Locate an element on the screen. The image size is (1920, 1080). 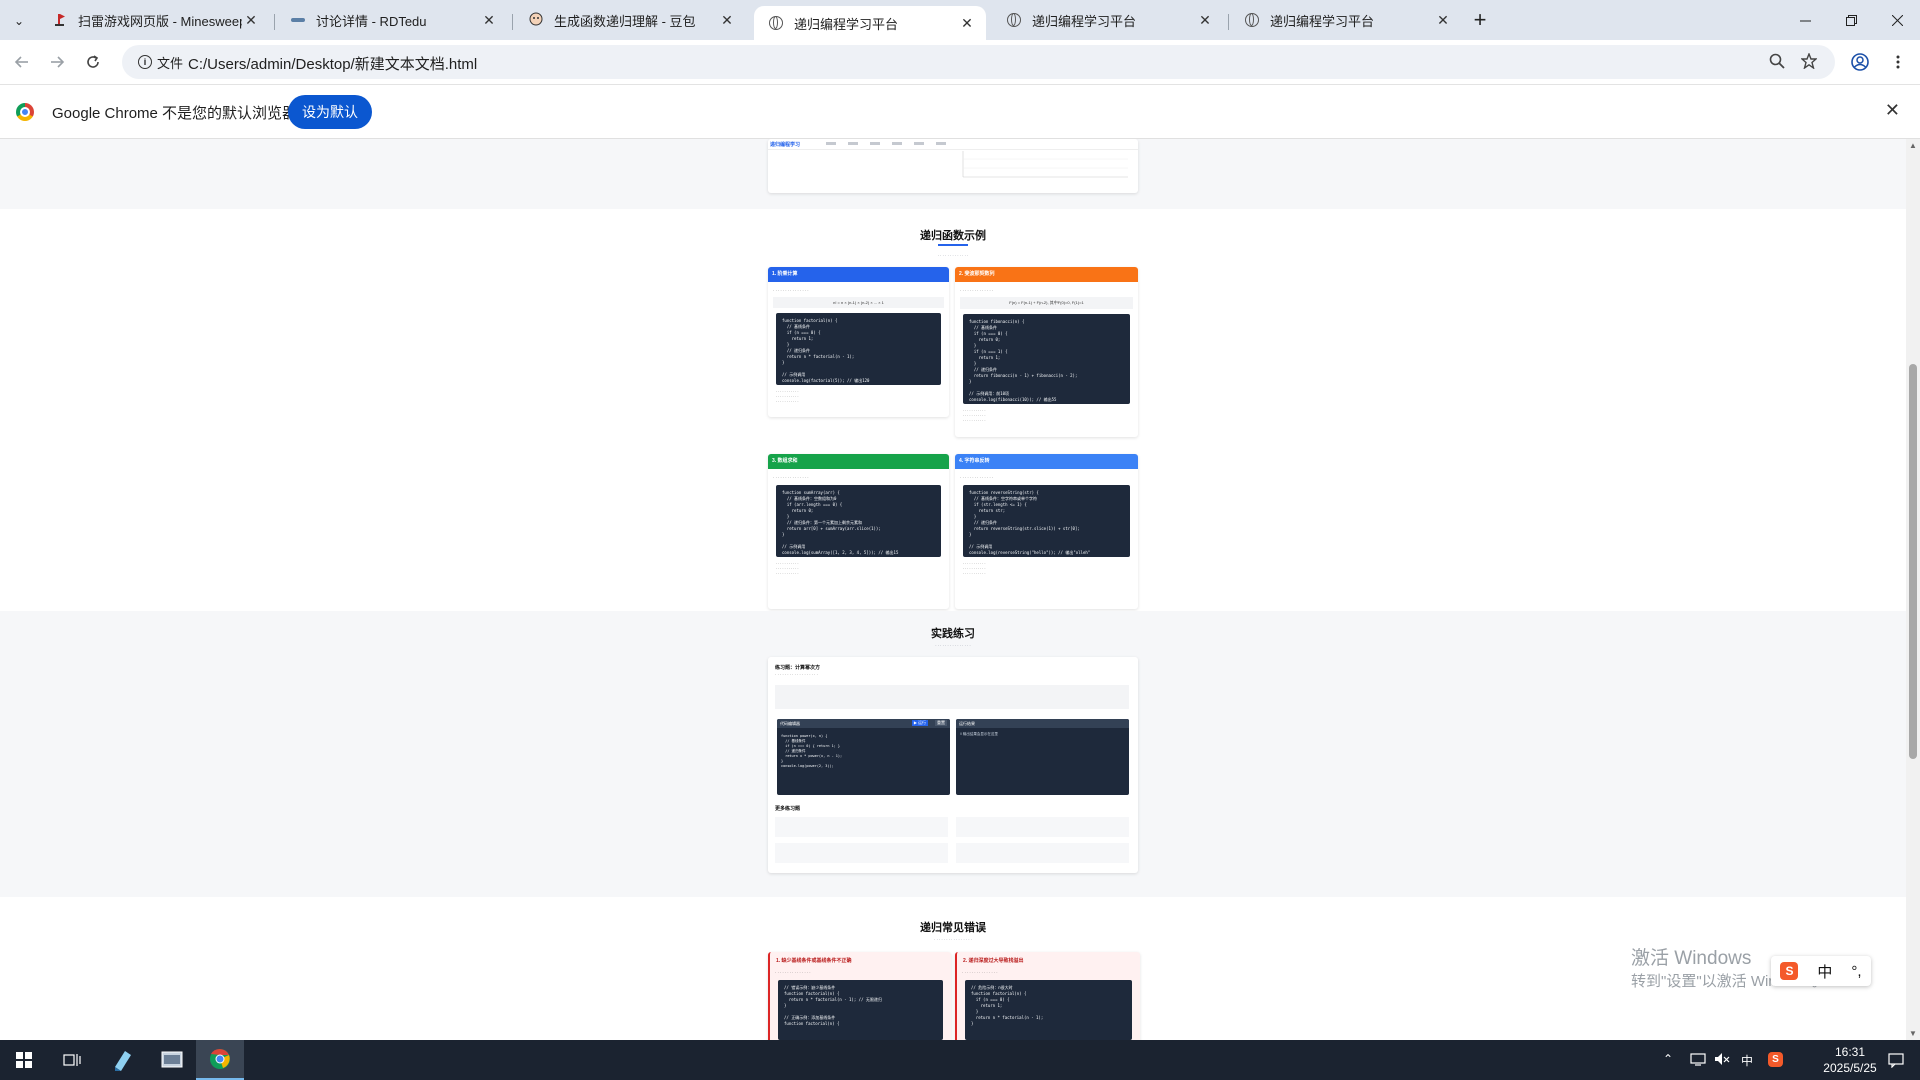
tab-doubao: 生成函数递归理解 - 豆包 ✕ is located at coordinates (630, 20).